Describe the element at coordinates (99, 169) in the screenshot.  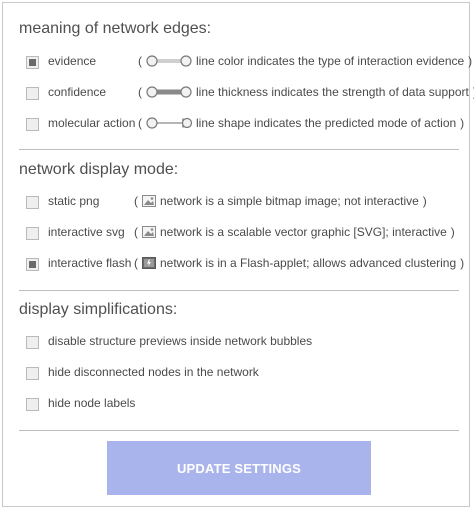
I see `display-section-title: network display mode:` at that location.